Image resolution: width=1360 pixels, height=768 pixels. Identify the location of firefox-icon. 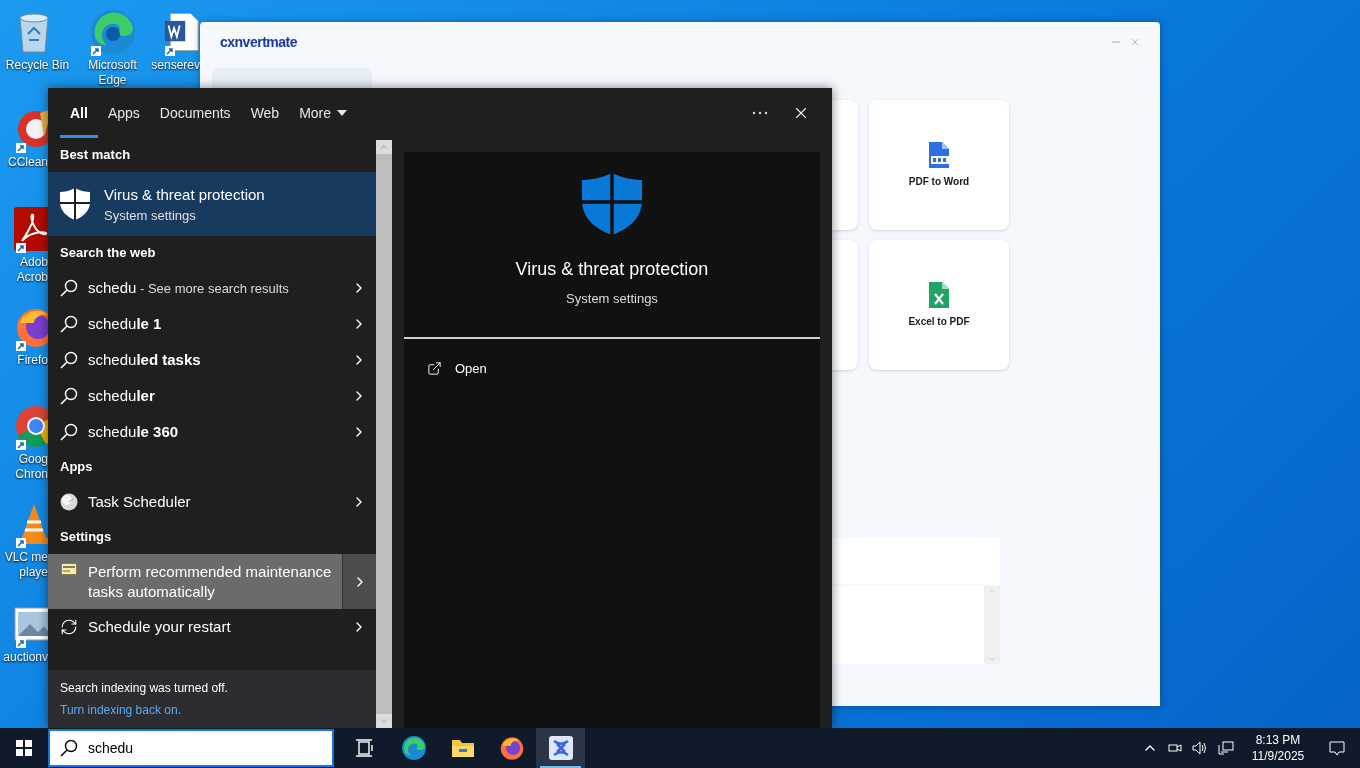
(511, 748).